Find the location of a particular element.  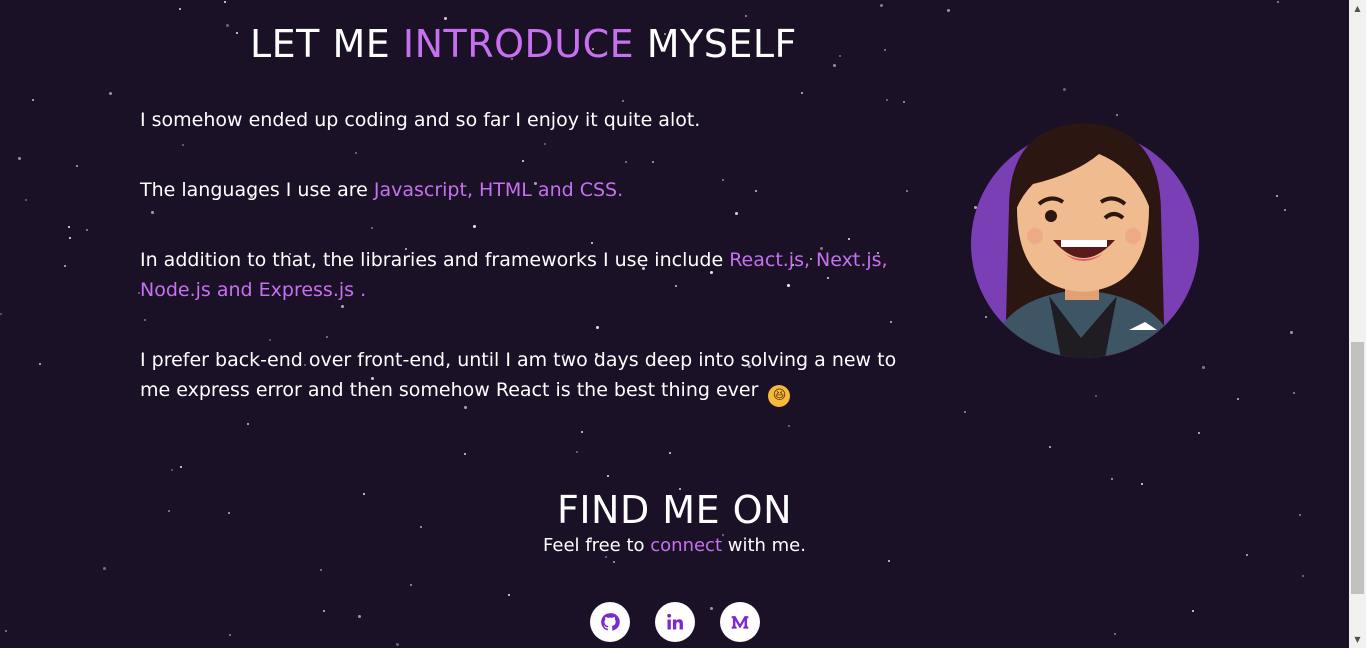

frameworks-period: . is located at coordinates (360, 290).